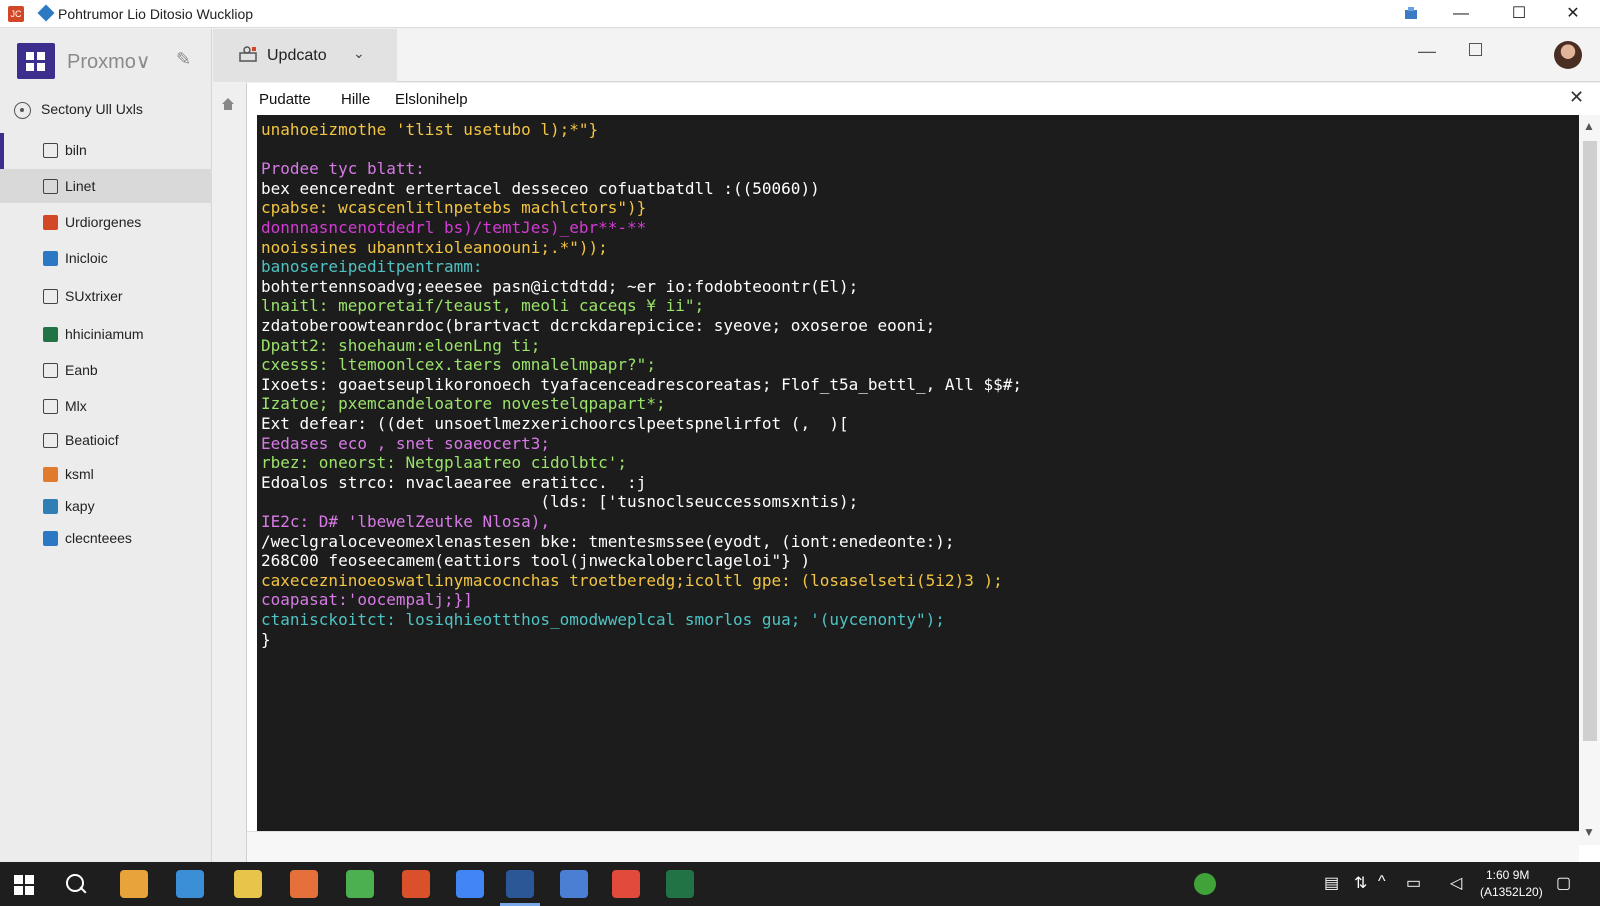 This screenshot has height=906, width=1600. What do you see at coordinates (46, 13) in the screenshot?
I see `app-gem-icon` at bounding box center [46, 13].